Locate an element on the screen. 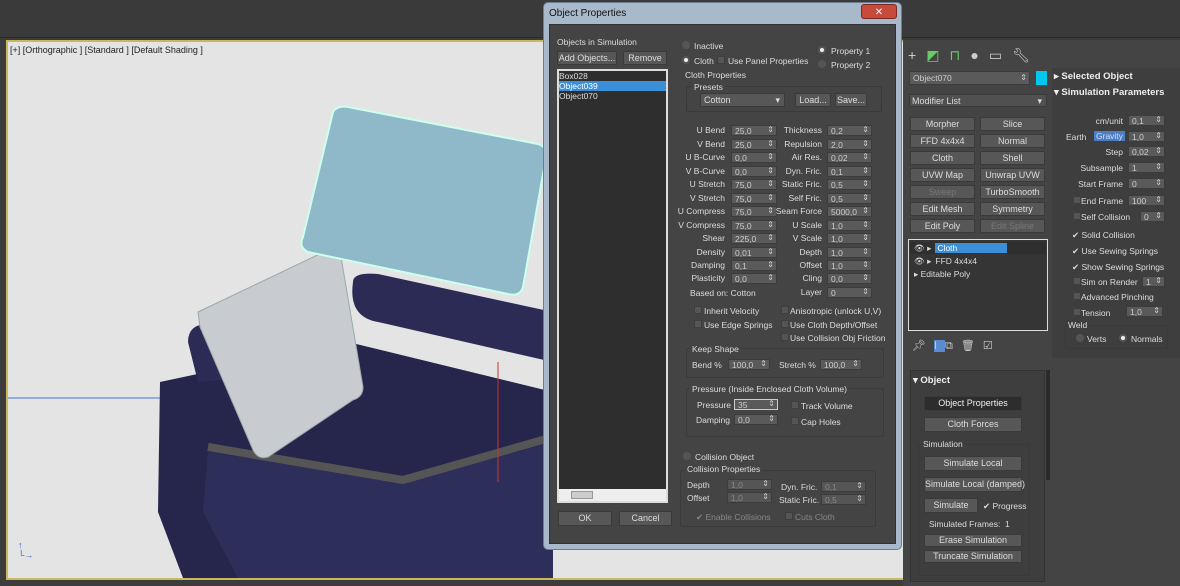  stack-item-cloth: 👁︎ ▸ Cloth is located at coordinates (978, 248).